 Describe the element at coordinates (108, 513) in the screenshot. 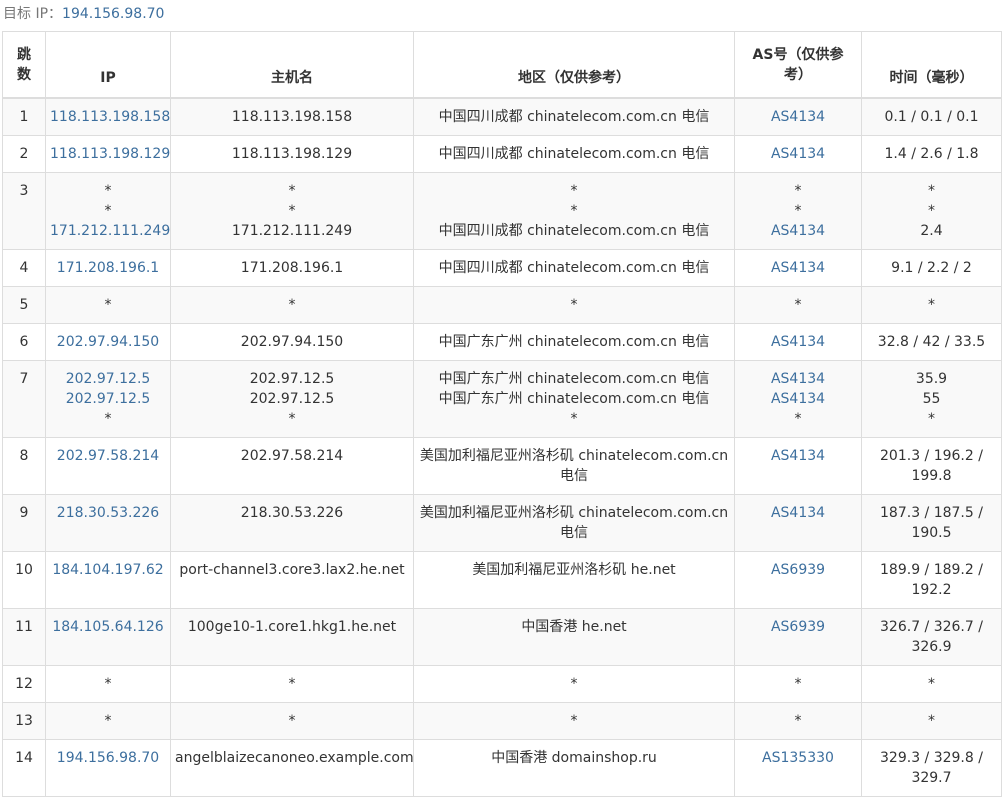

I see `ip-link: 218.30.53.226` at that location.